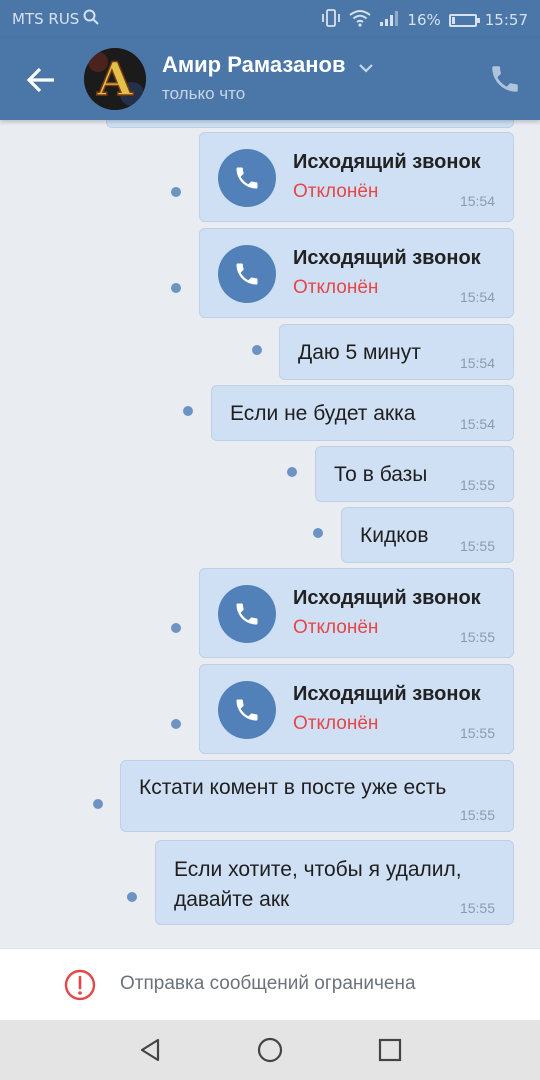  Describe the element at coordinates (359, 352) in the screenshot. I see `message-text: Даю 5 минут` at that location.